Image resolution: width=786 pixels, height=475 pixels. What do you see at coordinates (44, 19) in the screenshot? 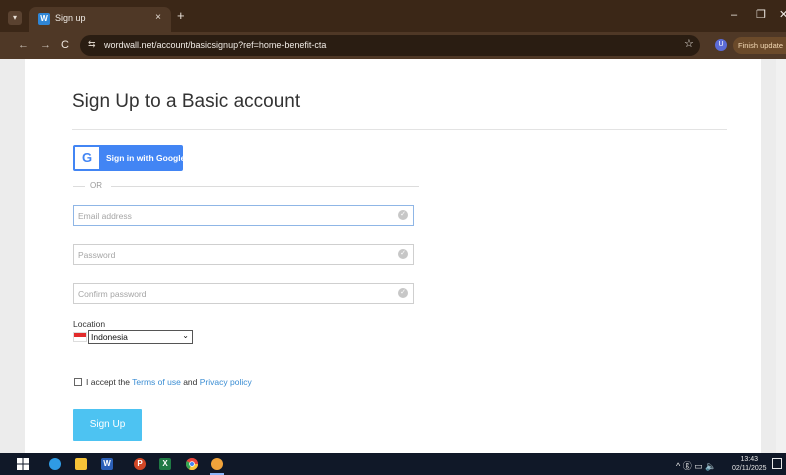
I see `wordwall-favicon-icon: W` at bounding box center [44, 19].